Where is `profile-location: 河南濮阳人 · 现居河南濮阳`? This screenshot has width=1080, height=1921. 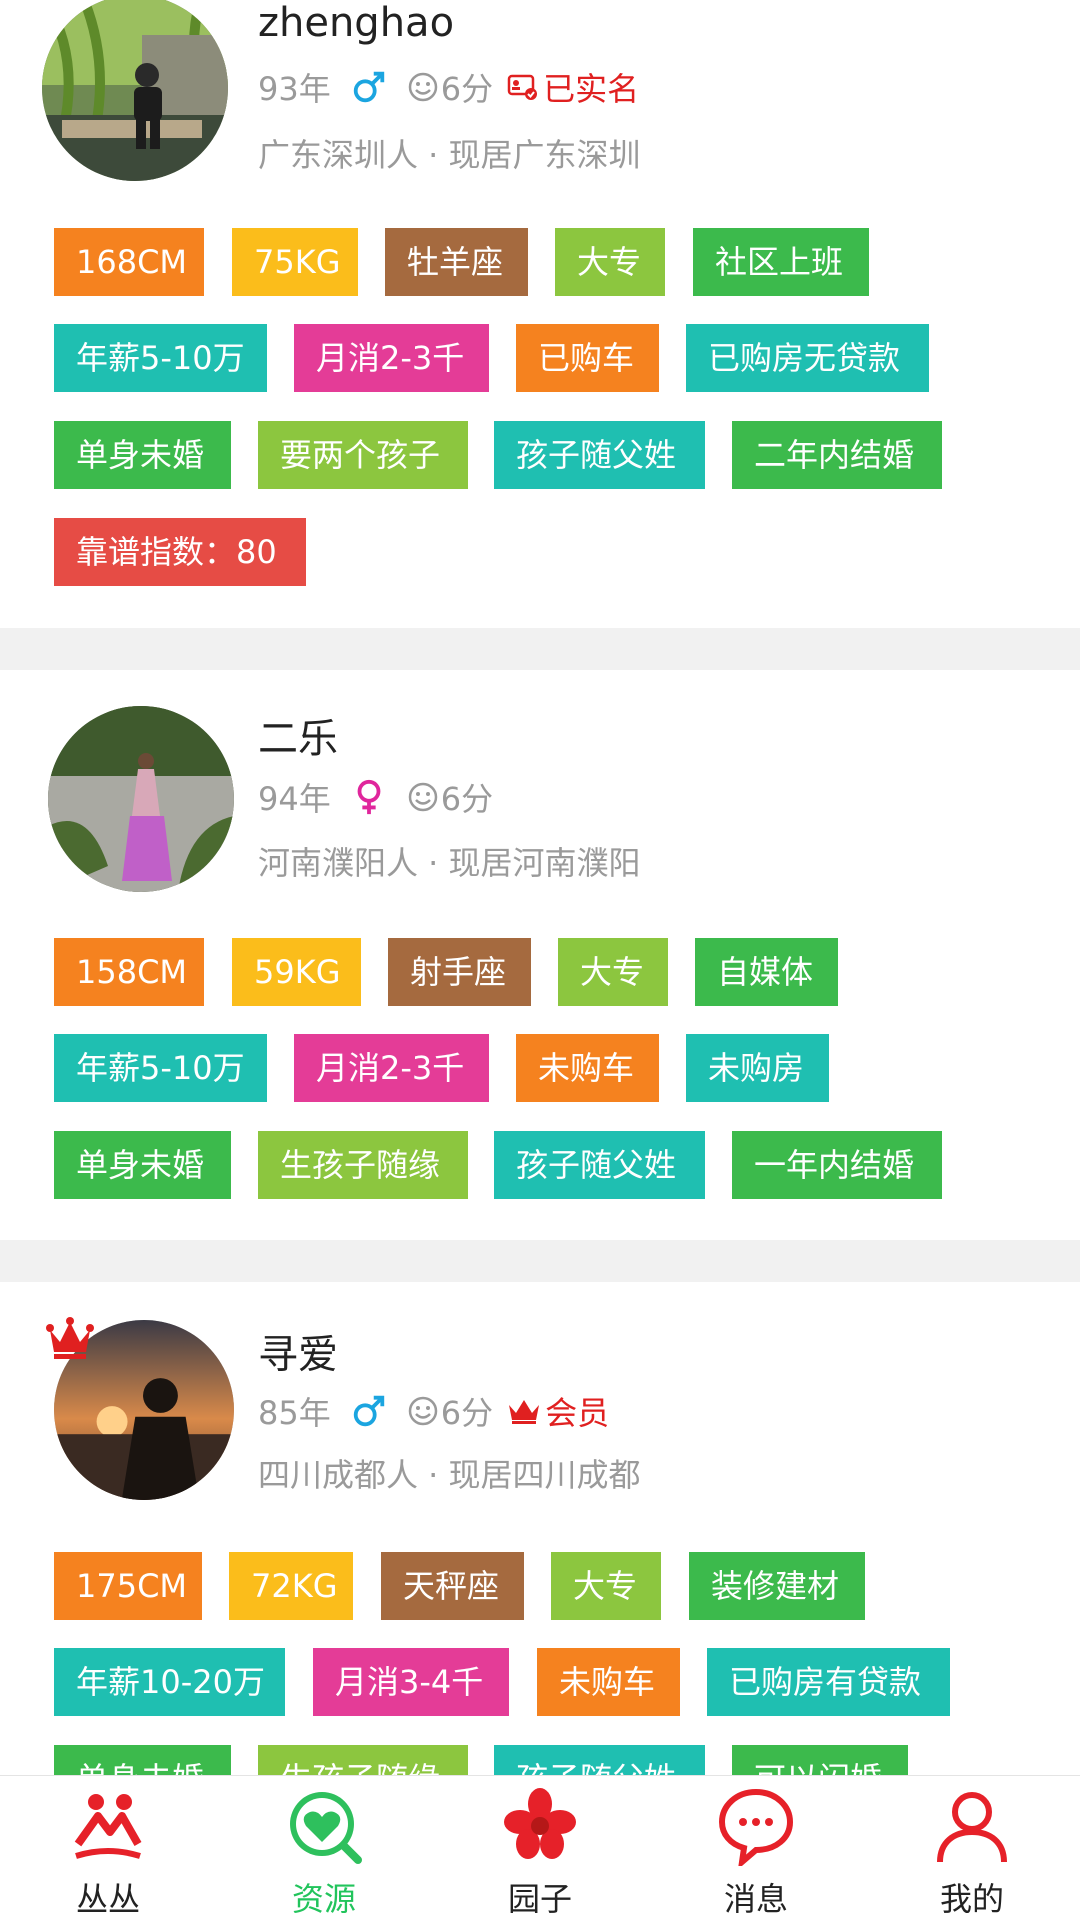
profile-location: 河南濮阳人 · 现居河南濮阳 is located at coordinates (449, 863).